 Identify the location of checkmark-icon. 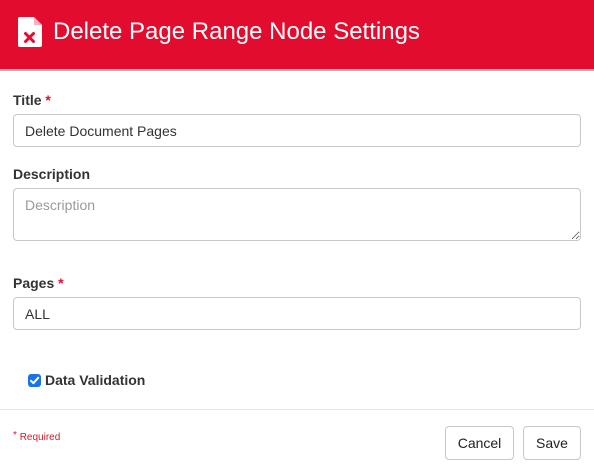
(35, 380).